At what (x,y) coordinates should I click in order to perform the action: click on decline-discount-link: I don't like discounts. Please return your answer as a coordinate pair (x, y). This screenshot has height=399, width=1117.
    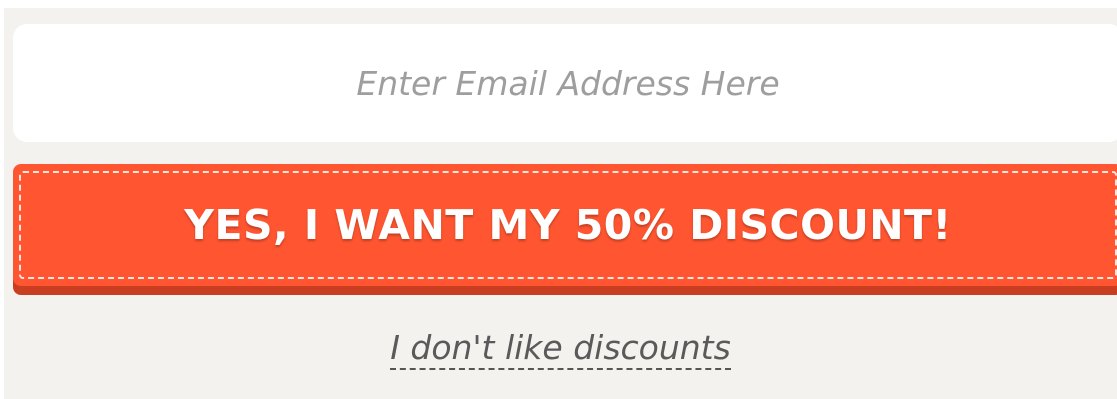
    Looking at the image, I should click on (560, 349).